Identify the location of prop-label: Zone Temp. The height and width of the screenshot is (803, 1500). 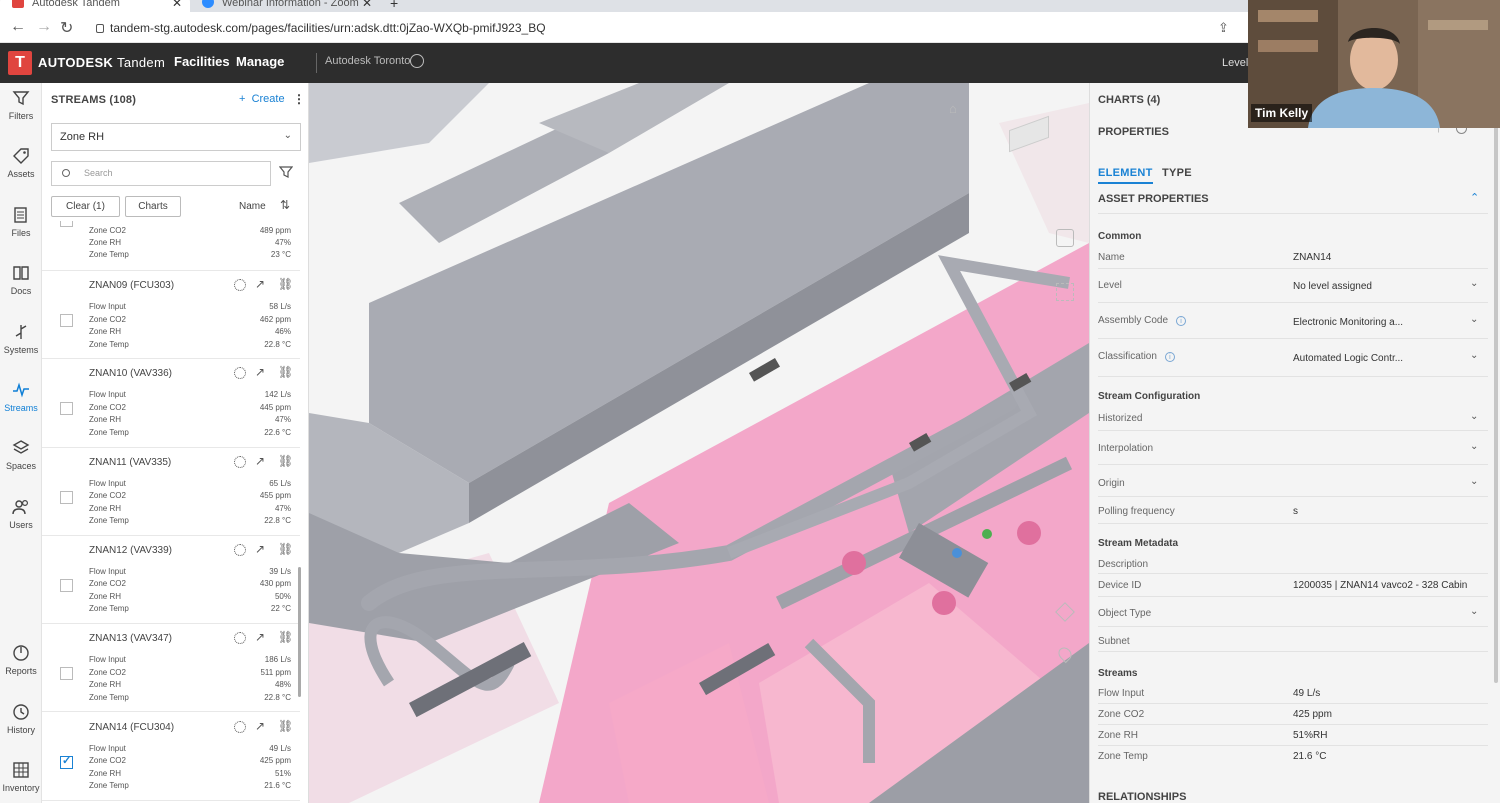
(109, 254).